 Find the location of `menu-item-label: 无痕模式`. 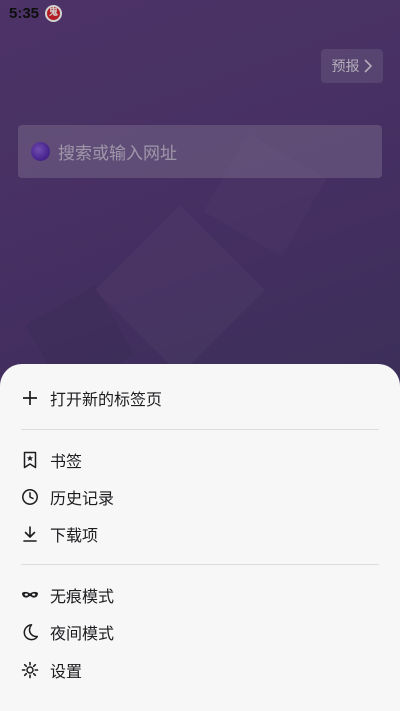

menu-item-label: 无痕模式 is located at coordinates (82, 596).